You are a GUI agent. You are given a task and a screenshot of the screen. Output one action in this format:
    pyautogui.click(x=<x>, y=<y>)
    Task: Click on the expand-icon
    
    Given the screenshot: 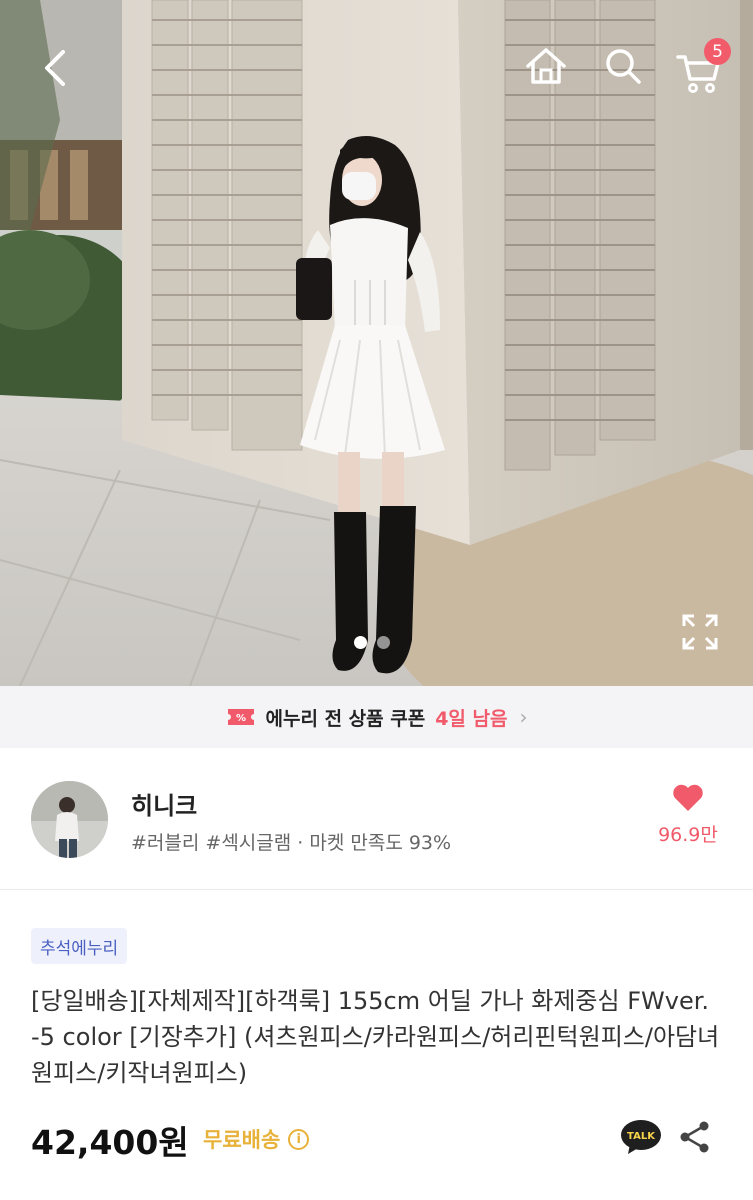 What is the action you would take?
    pyautogui.click(x=700, y=632)
    